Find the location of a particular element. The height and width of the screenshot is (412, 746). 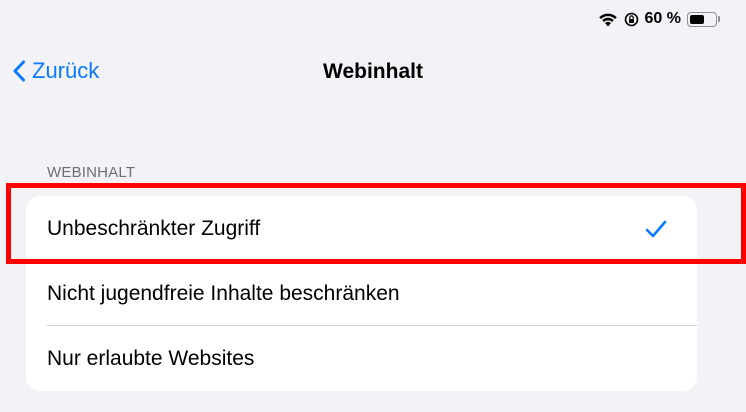

option-label: Nicht jugendfreie Inhalte beschränken is located at coordinates (223, 293).